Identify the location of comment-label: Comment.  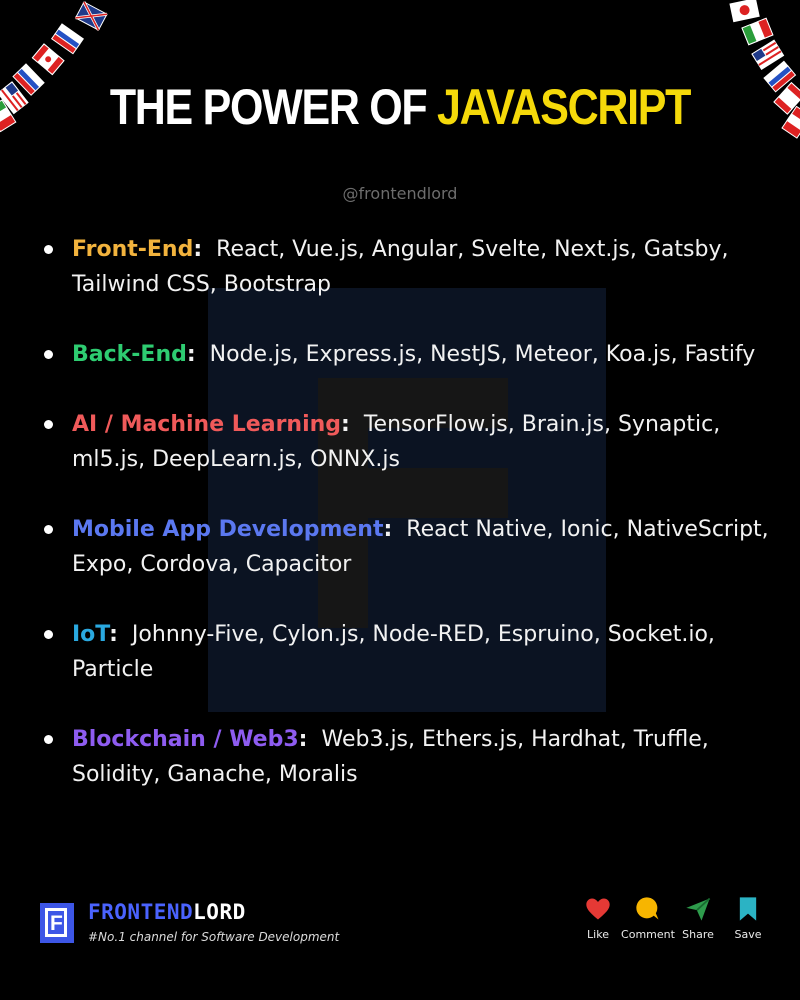
(648, 934).